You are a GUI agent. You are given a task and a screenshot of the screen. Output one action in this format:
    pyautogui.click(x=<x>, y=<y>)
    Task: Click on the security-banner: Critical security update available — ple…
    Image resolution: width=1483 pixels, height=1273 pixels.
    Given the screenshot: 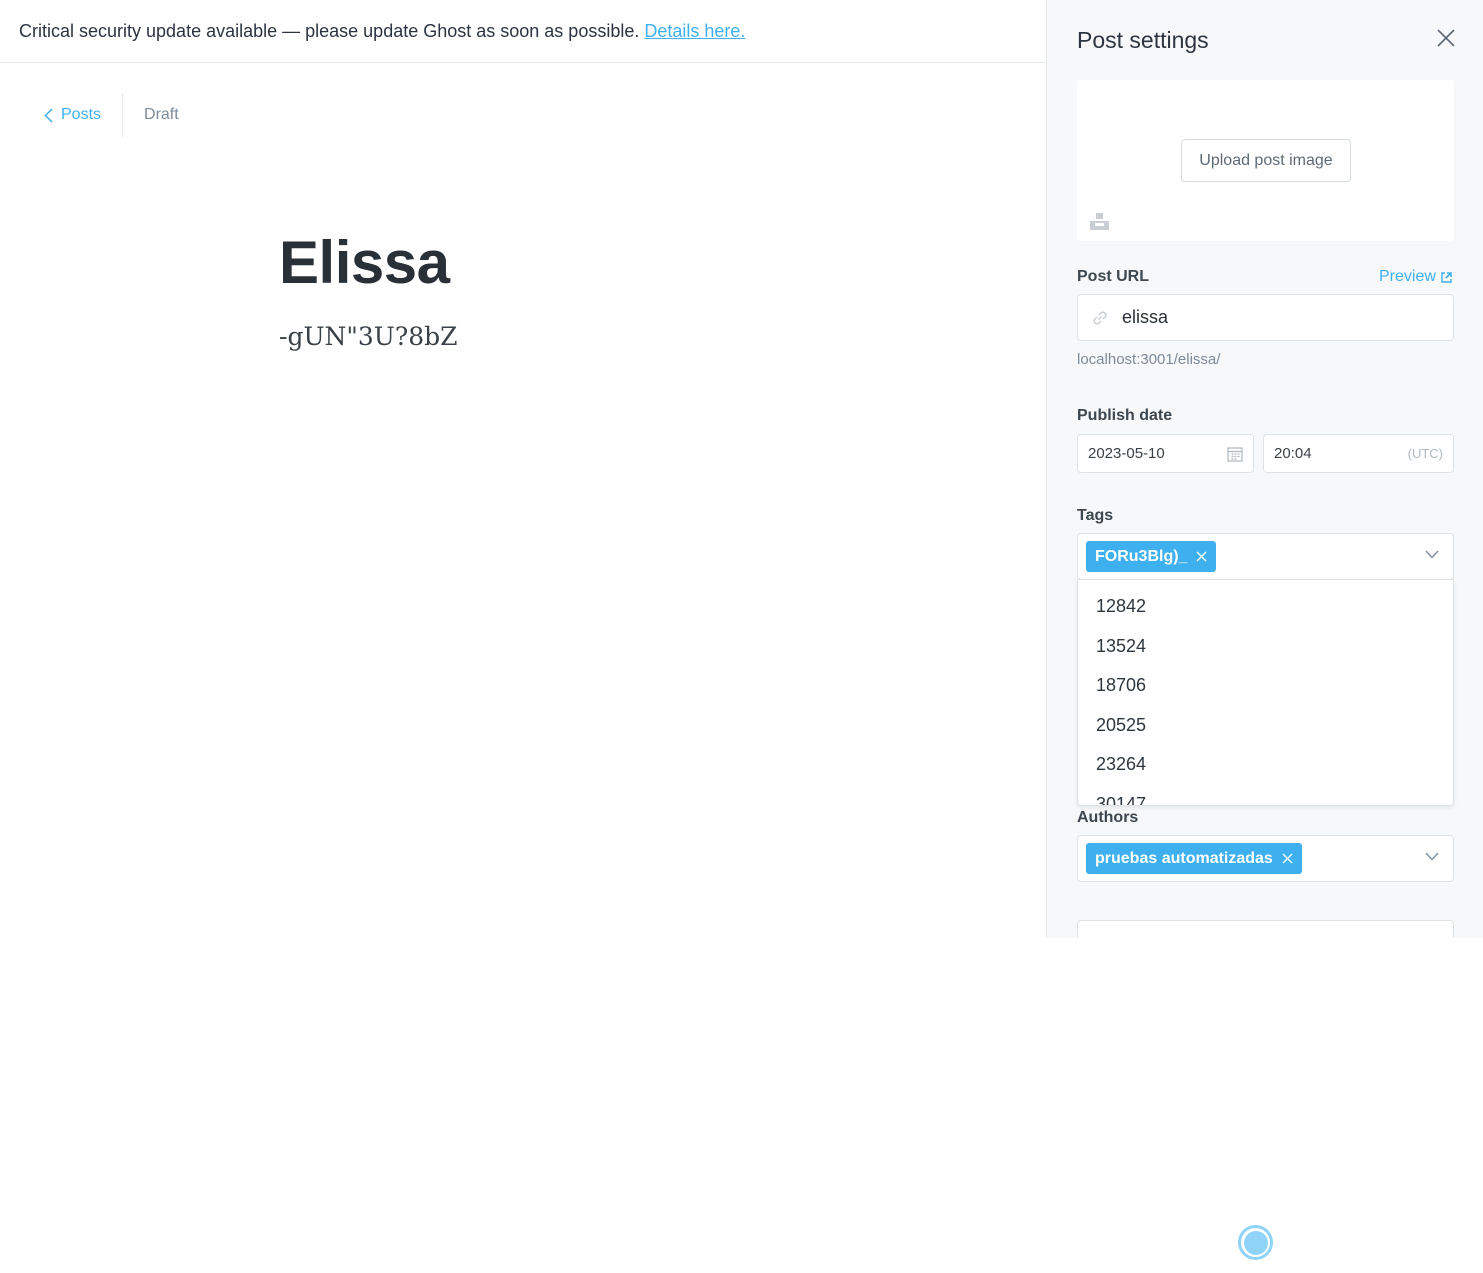 What is the action you would take?
    pyautogui.click(x=523, y=31)
    